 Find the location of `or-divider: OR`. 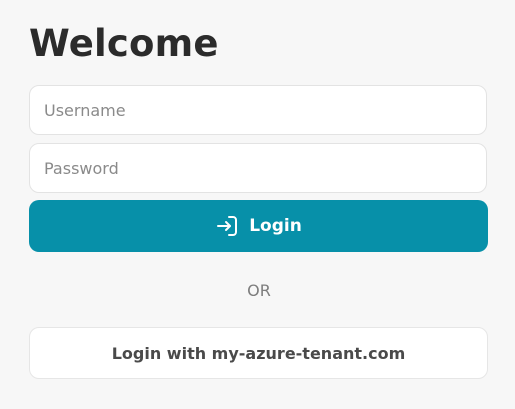

or-divider: OR is located at coordinates (259, 290).